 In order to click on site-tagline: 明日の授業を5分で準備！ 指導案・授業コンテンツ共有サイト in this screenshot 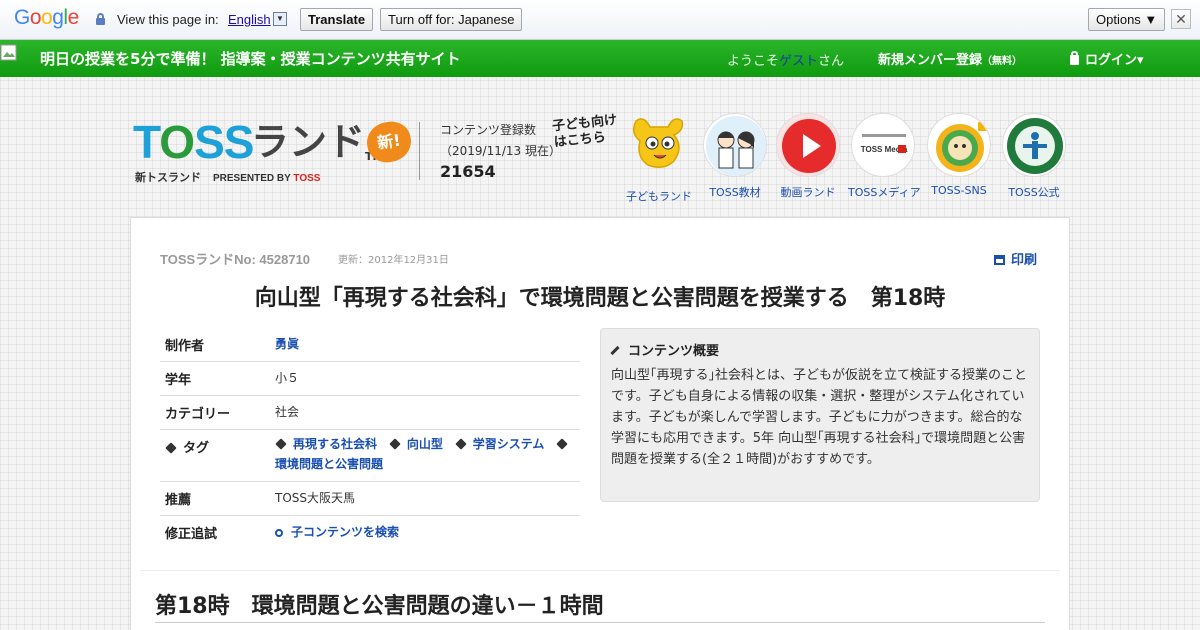, I will do `click(250, 58)`.